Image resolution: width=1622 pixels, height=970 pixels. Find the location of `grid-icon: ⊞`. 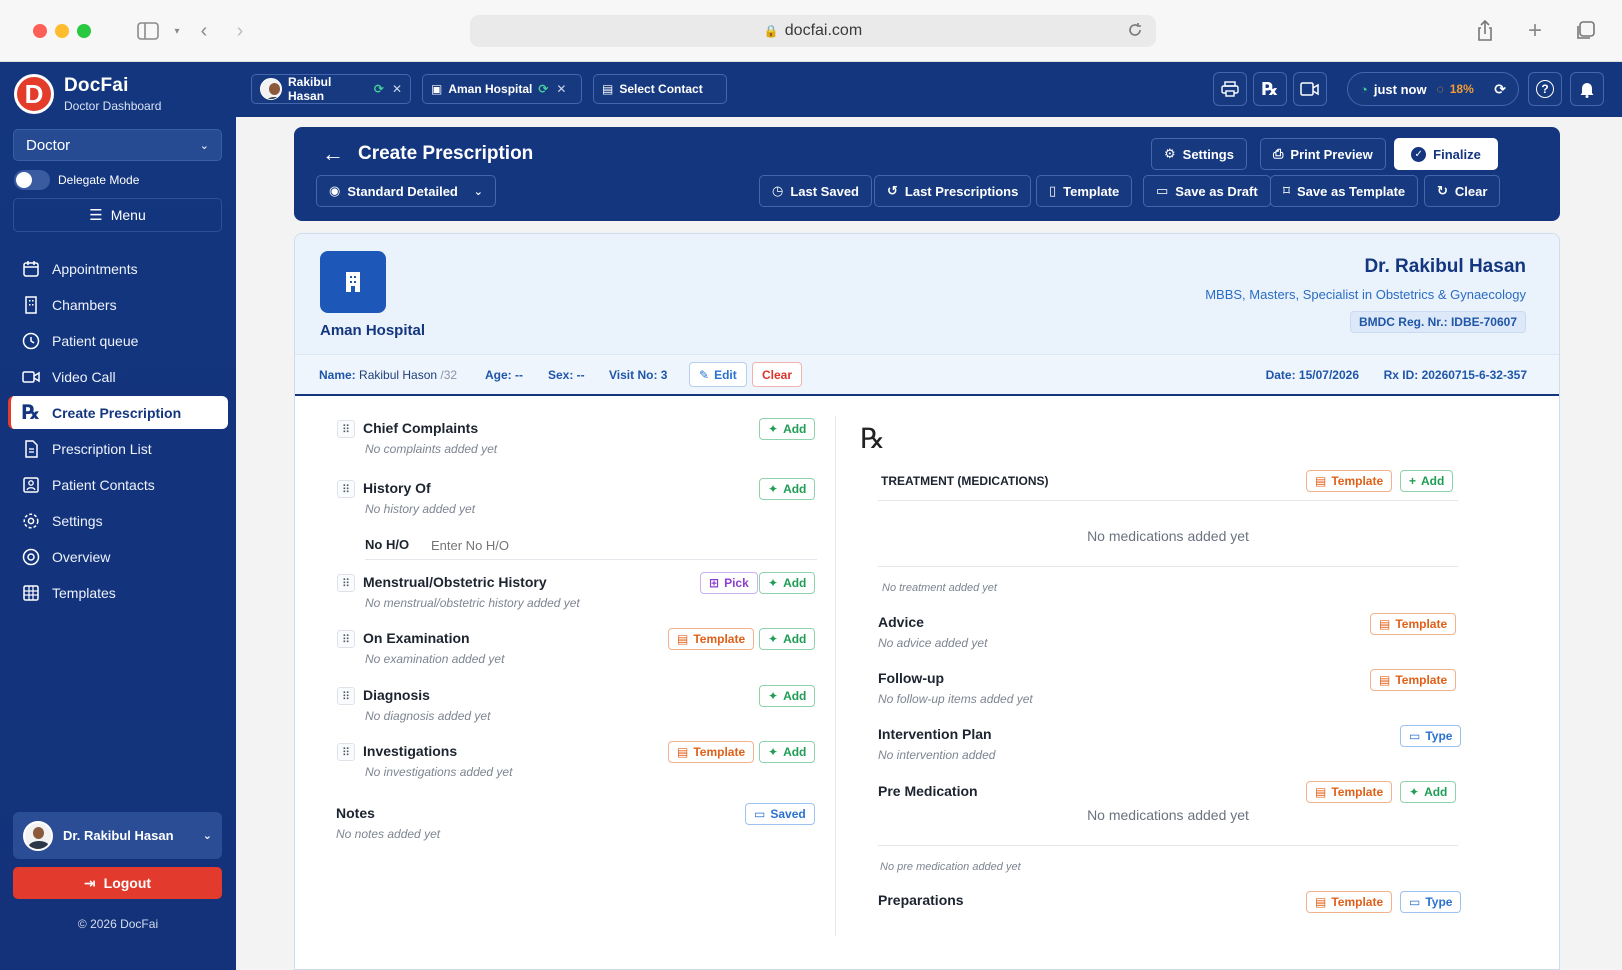

grid-icon: ⊞ is located at coordinates (714, 583).